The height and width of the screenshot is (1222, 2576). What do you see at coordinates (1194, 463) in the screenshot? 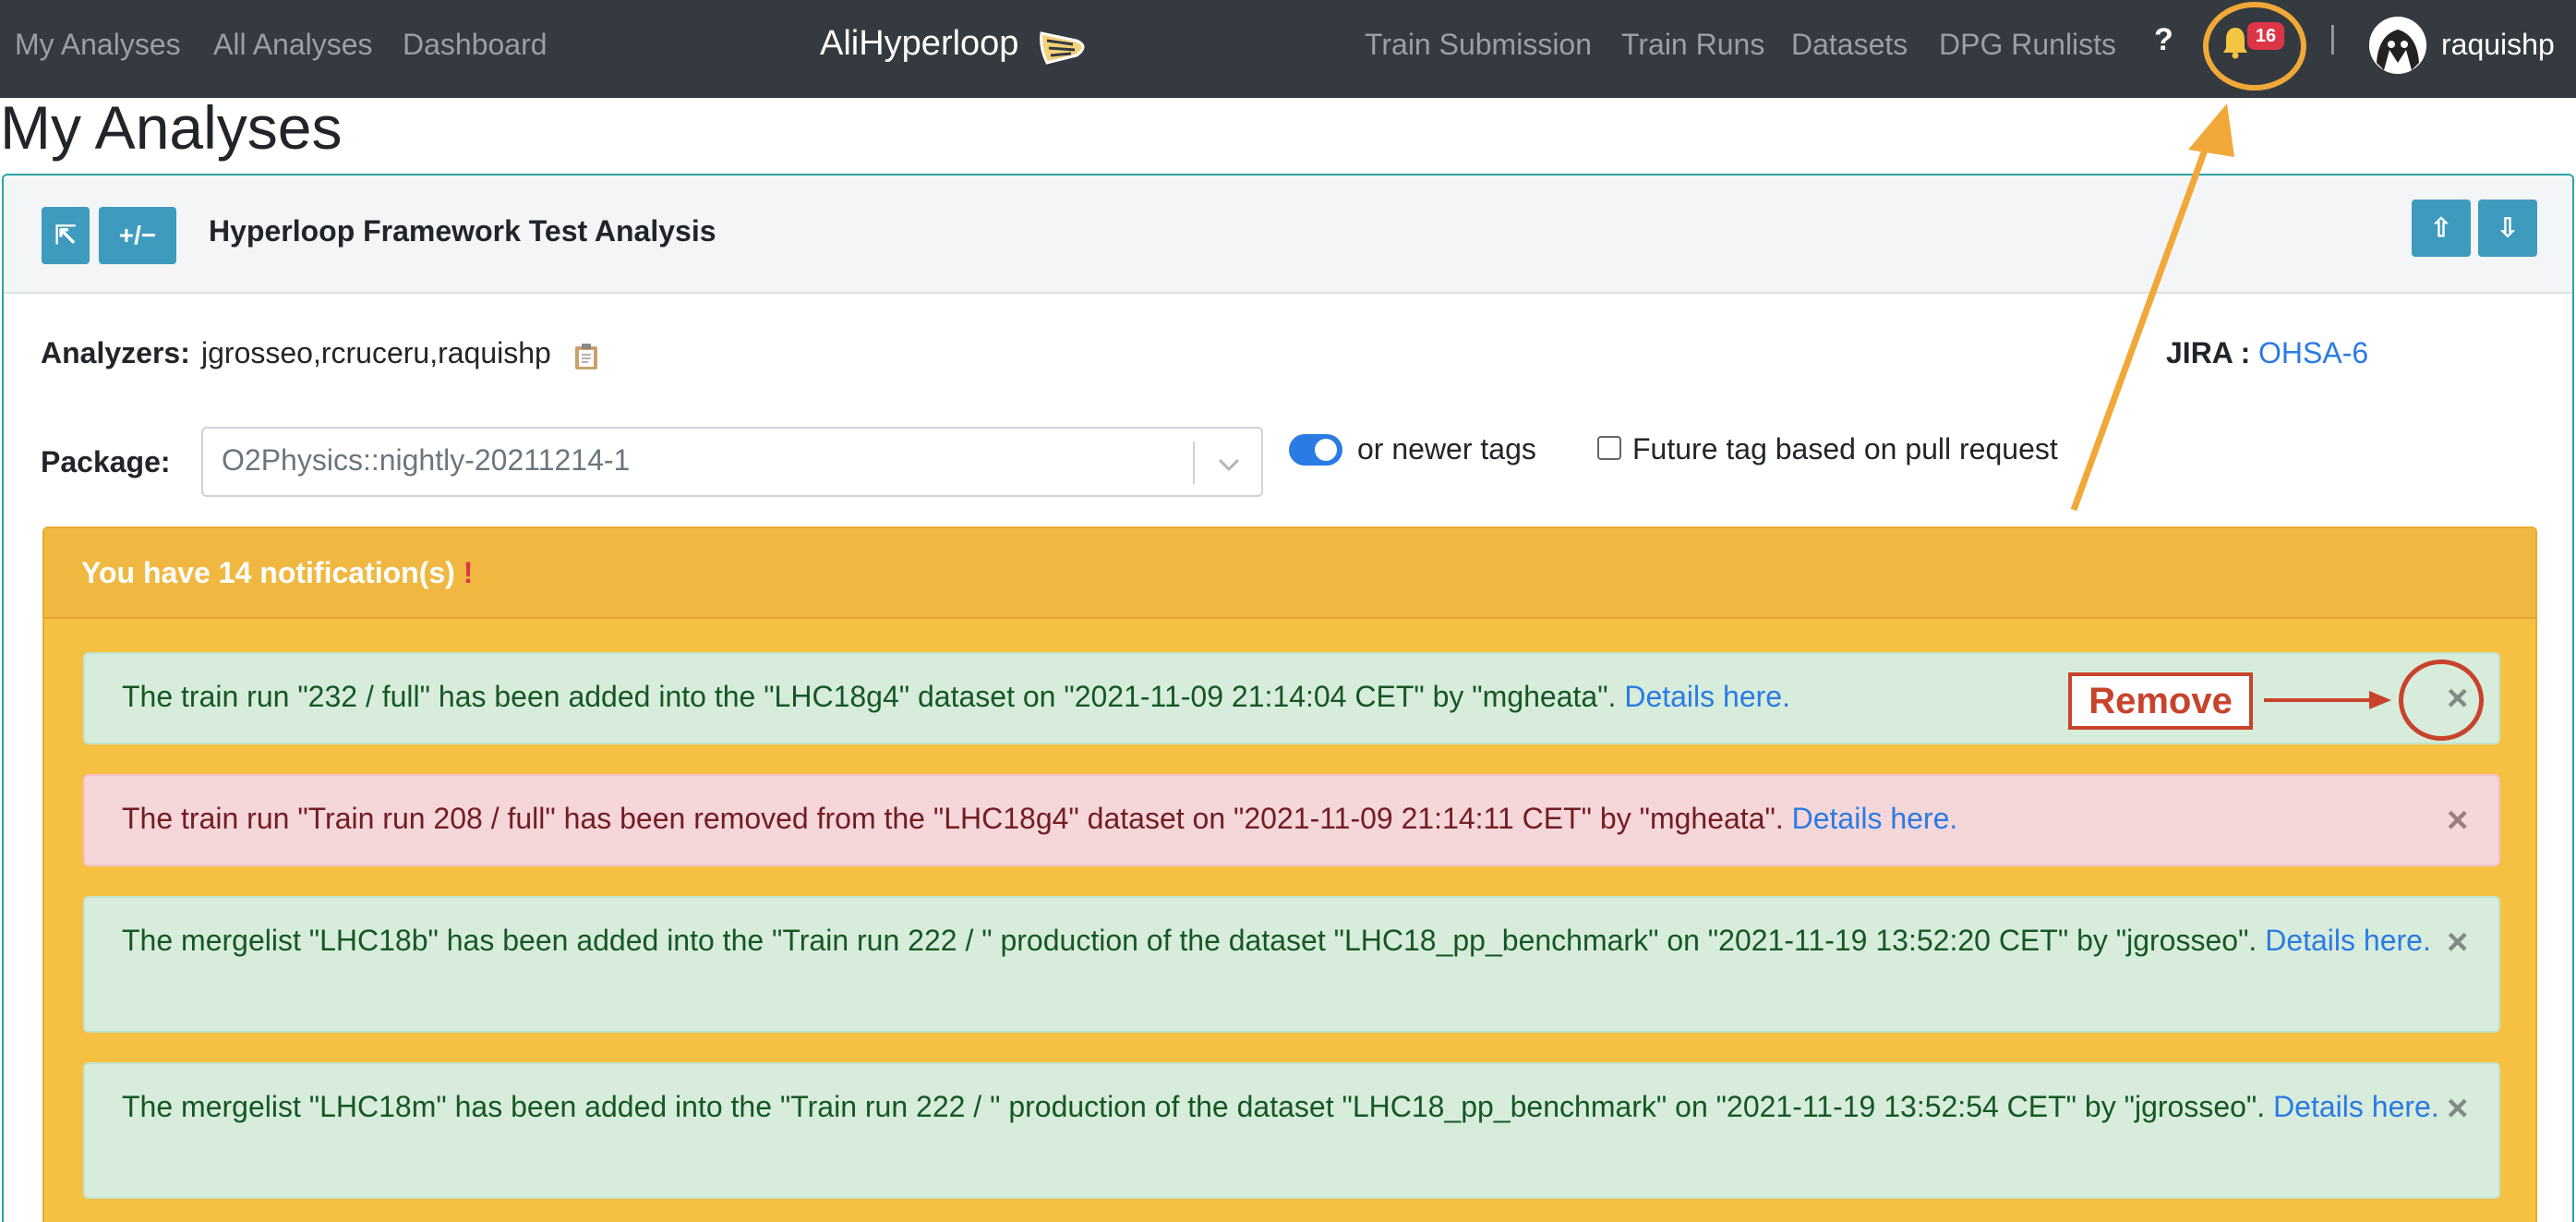
I see `select-separator` at bounding box center [1194, 463].